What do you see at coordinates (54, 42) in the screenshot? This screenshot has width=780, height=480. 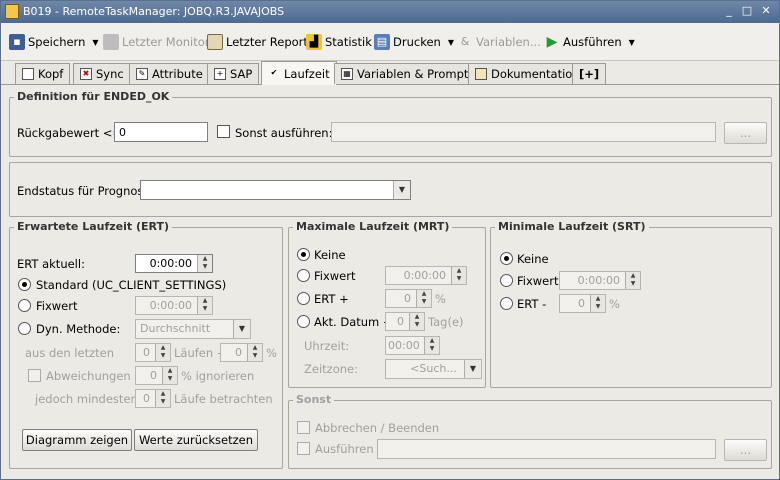 I see `save-button: ▪ Speichern ▼` at bounding box center [54, 42].